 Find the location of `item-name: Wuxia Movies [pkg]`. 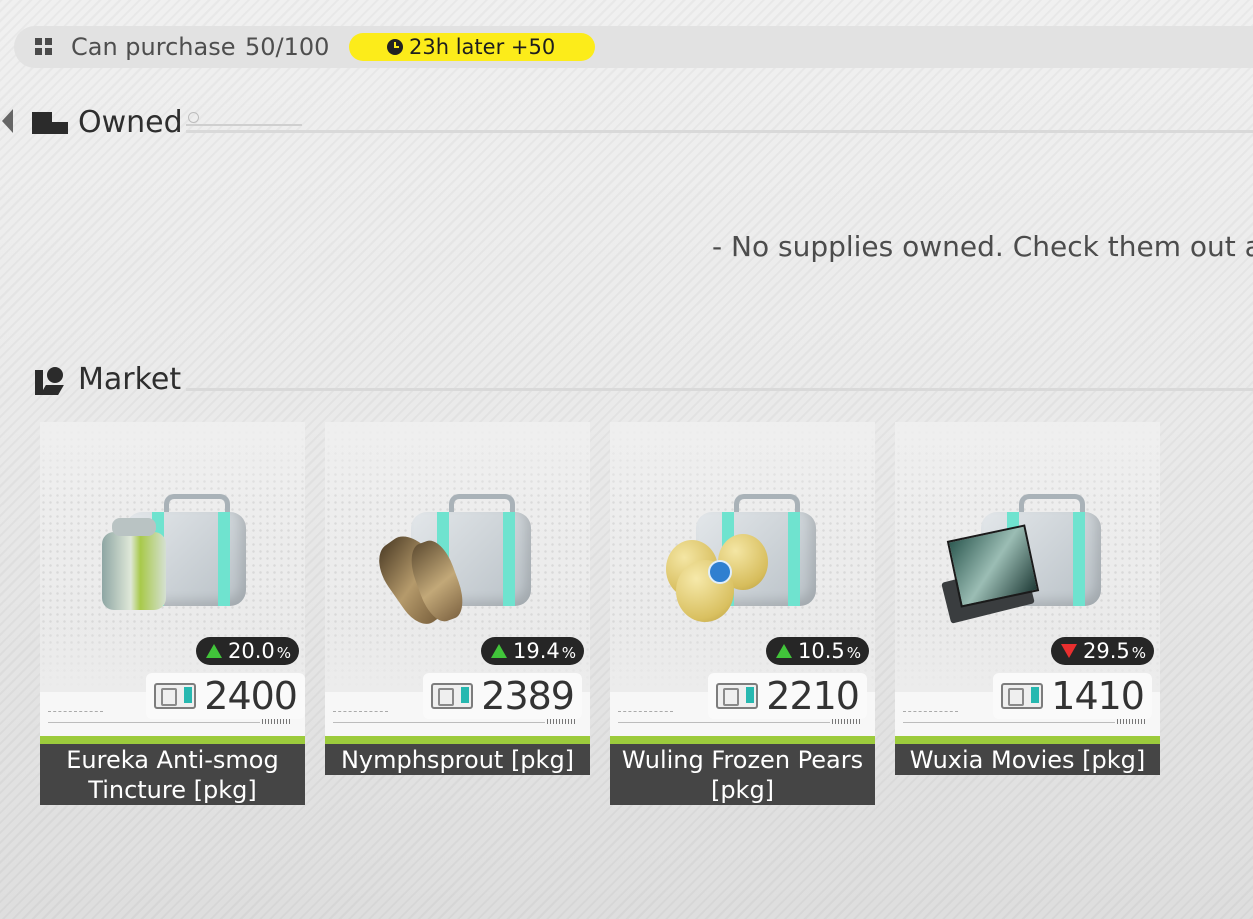

item-name: Wuxia Movies [pkg] is located at coordinates (1027, 759).